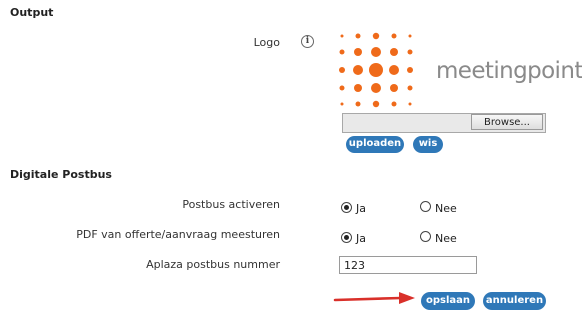  Describe the element at coordinates (266, 42) in the screenshot. I see `logo-label: Logo` at that location.